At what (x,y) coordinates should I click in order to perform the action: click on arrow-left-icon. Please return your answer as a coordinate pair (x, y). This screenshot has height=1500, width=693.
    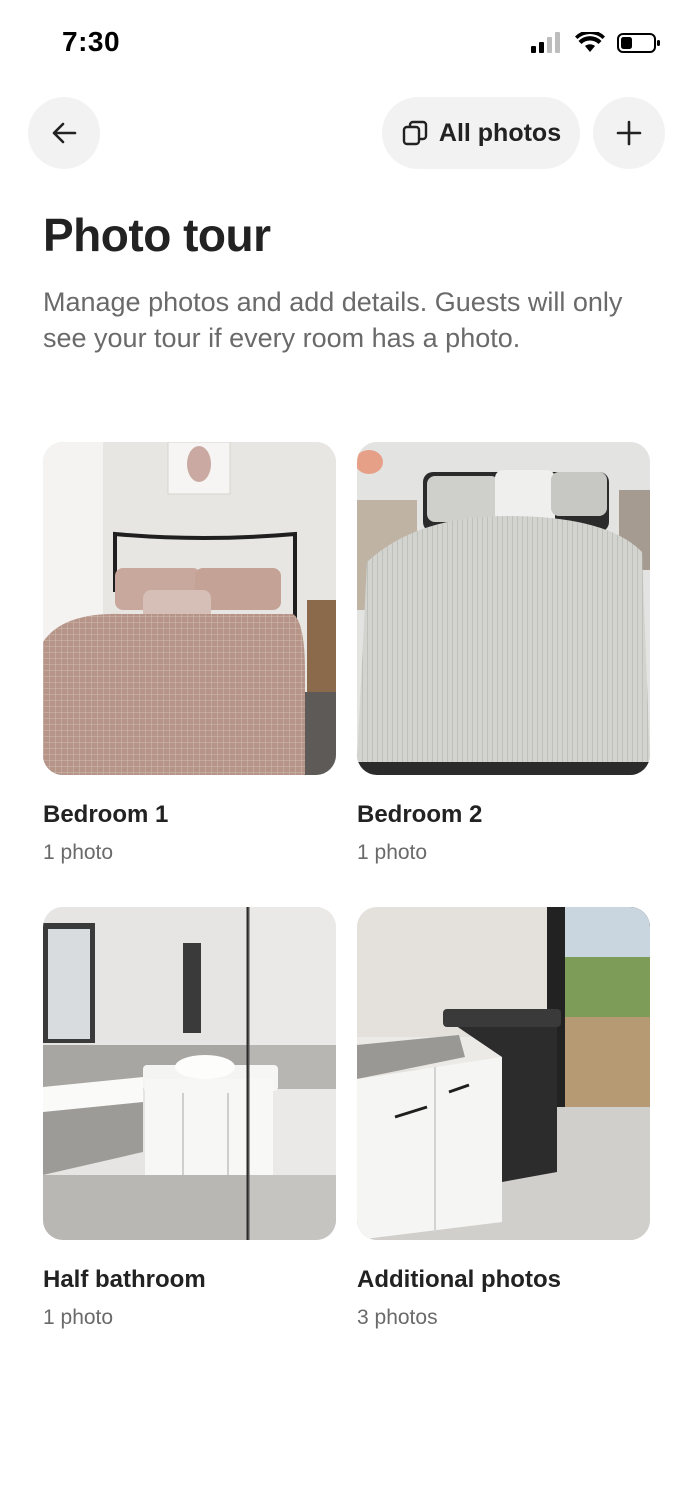
    Looking at the image, I should click on (64, 133).